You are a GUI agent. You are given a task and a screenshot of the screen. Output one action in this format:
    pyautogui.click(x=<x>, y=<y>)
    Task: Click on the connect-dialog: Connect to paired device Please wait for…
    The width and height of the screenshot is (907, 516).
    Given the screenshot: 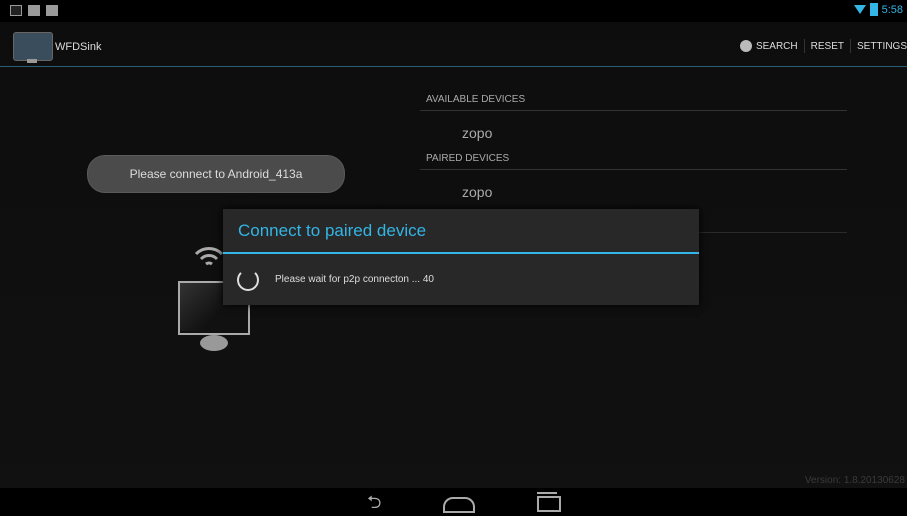 What is the action you would take?
    pyautogui.click(x=461, y=257)
    